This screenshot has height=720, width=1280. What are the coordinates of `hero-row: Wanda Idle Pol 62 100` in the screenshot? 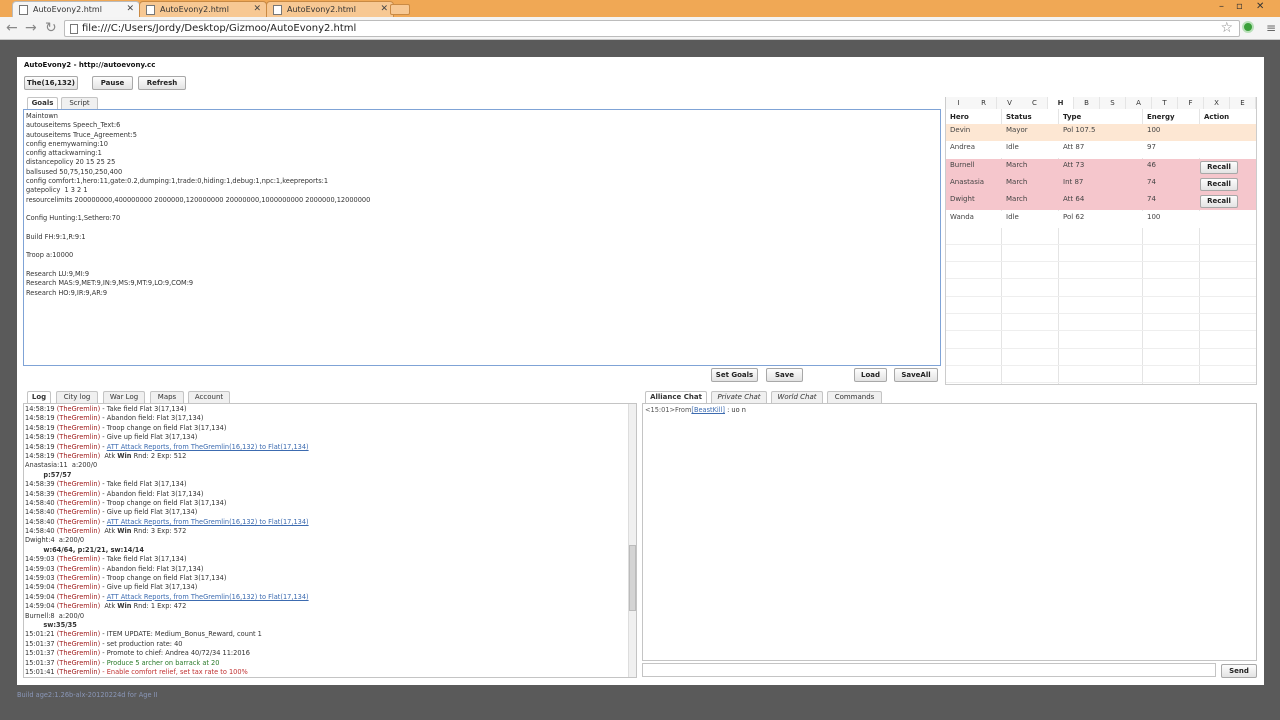 It's located at (1101, 219).